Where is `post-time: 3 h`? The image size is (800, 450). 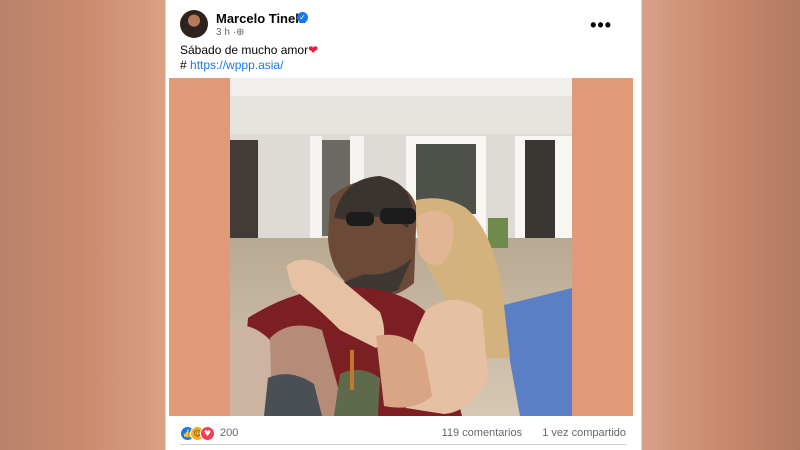 post-time: 3 h is located at coordinates (223, 32).